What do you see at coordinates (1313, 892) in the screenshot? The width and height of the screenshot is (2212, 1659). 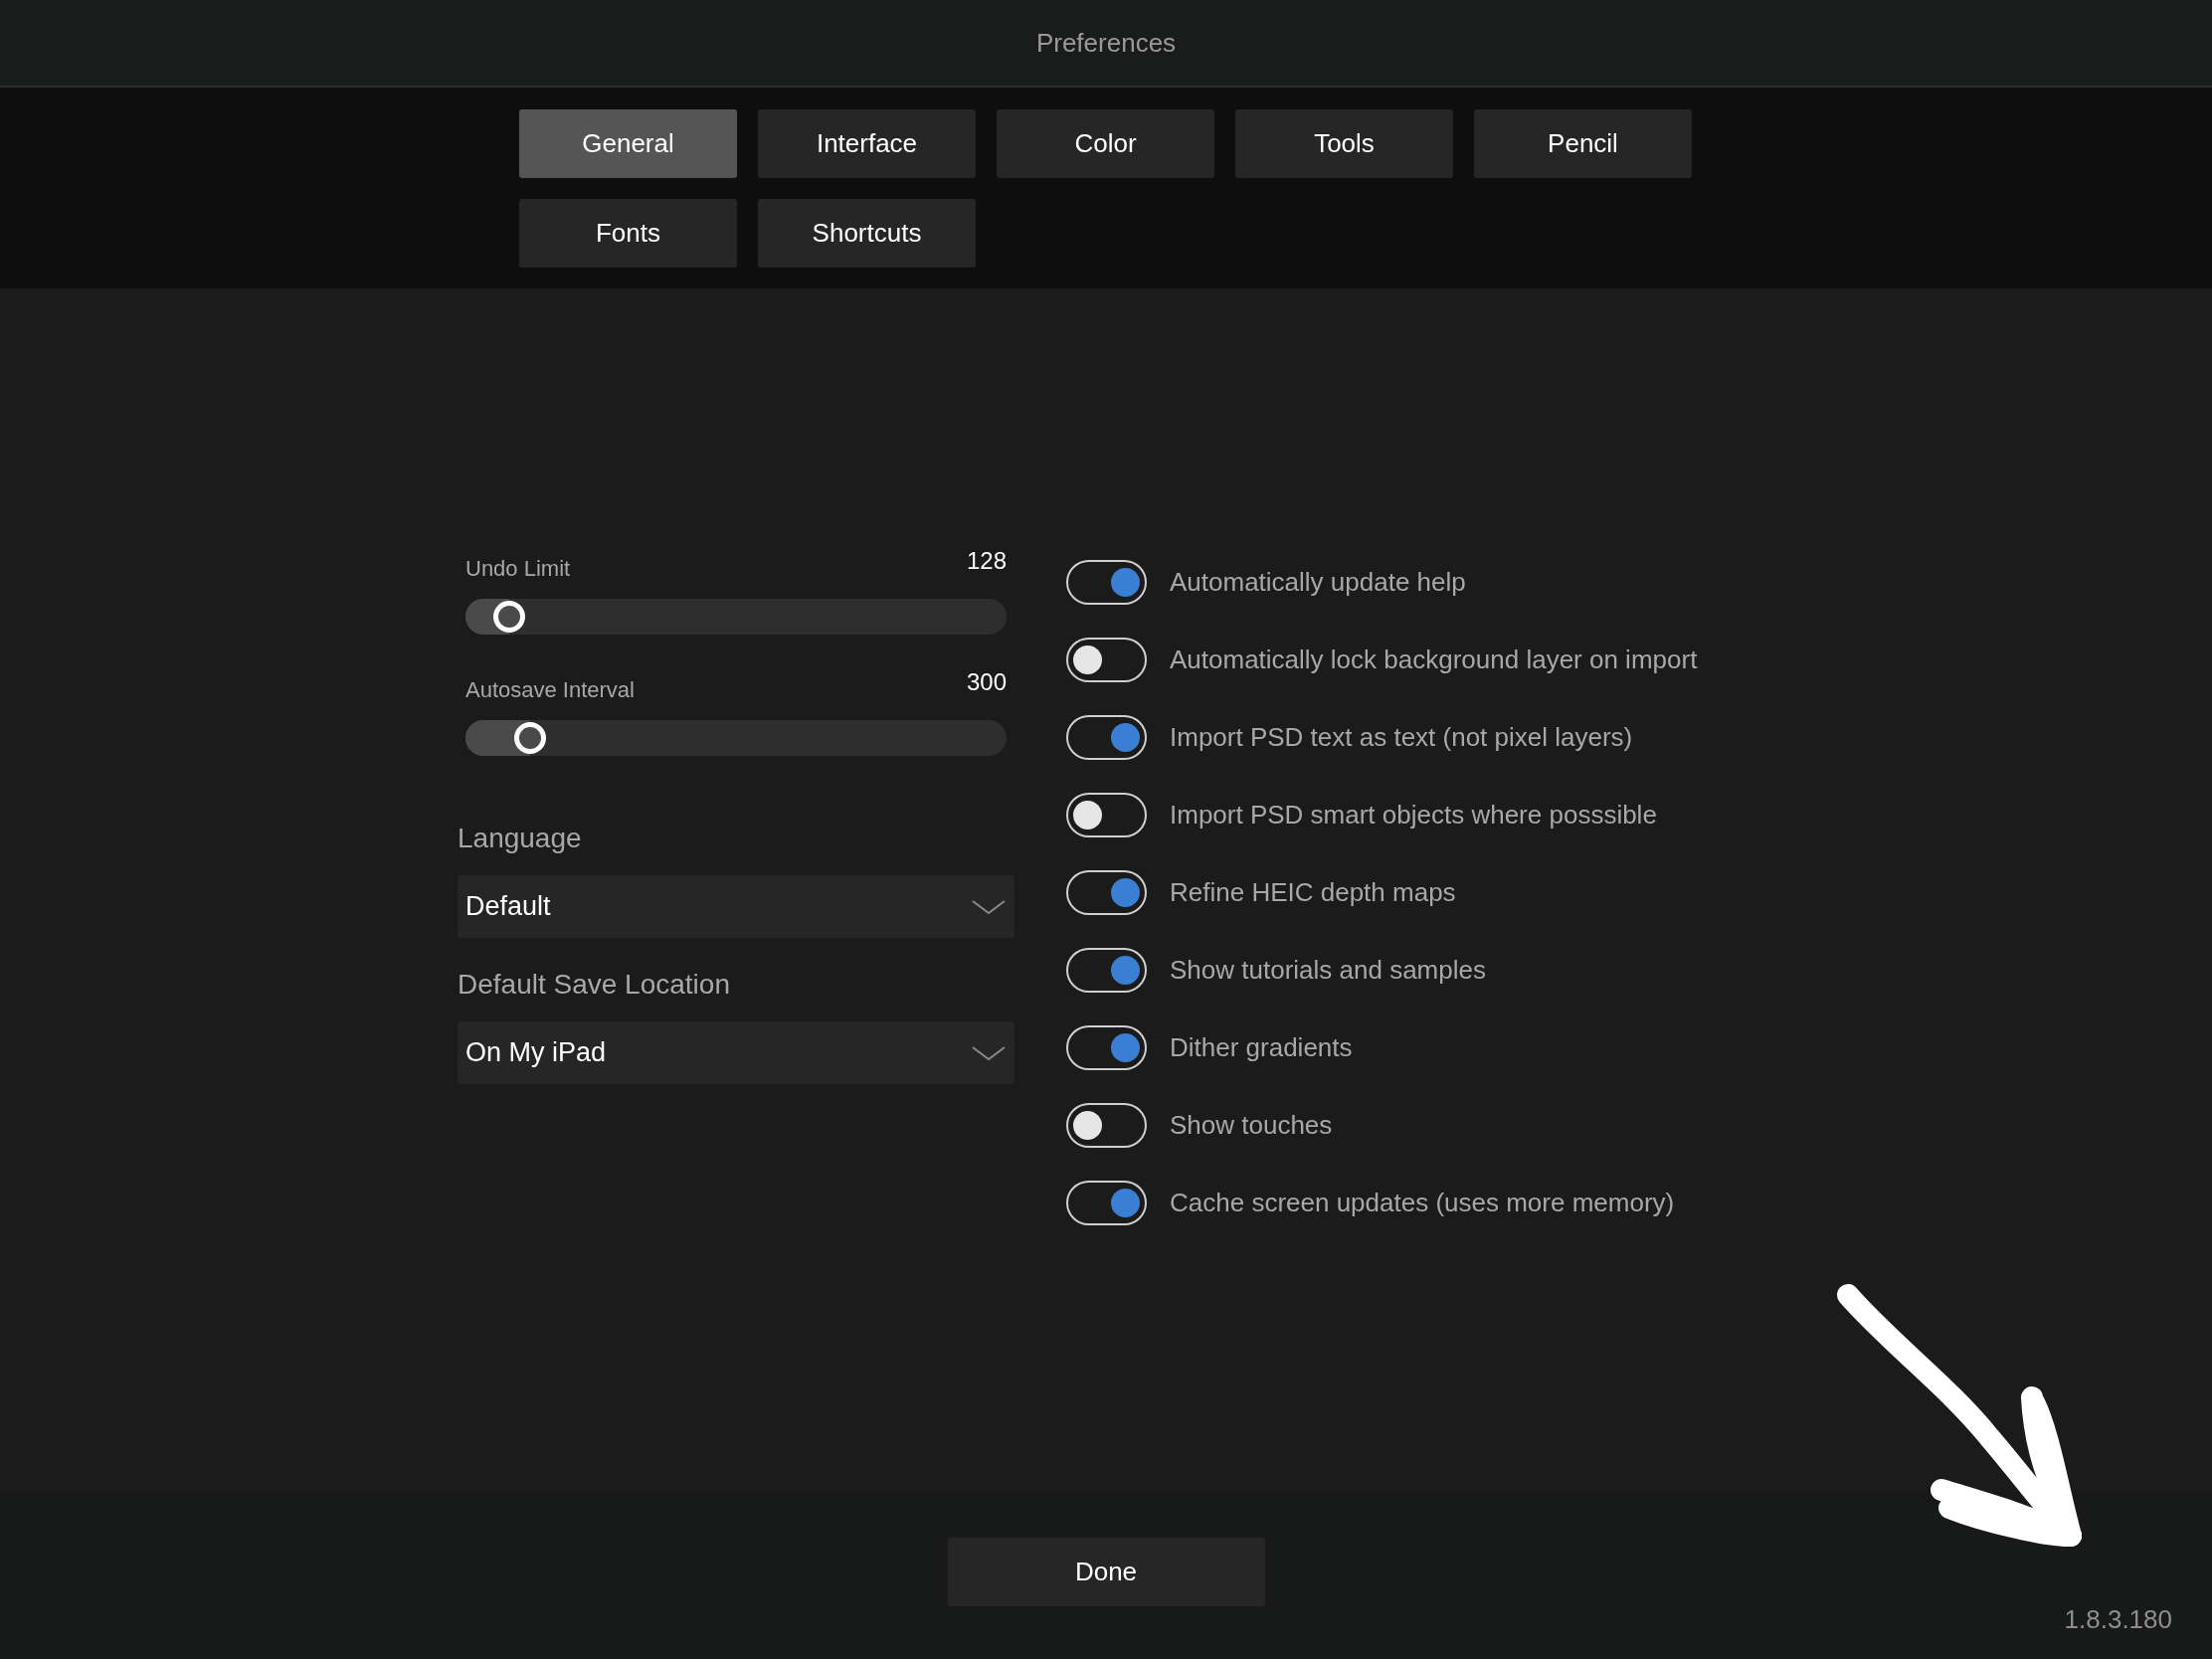 I see `toggle-label: Refine HEIC depth maps` at bounding box center [1313, 892].